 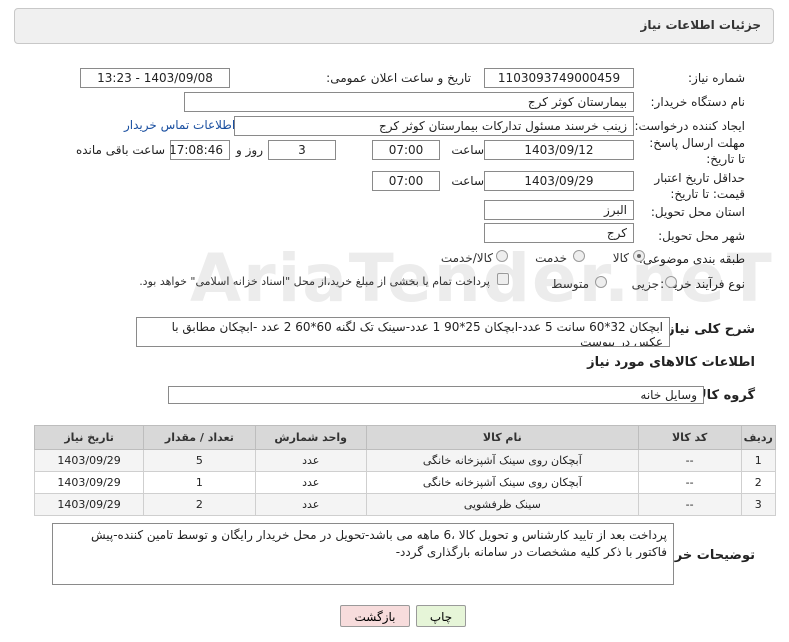 I want to click on col-item-code: کد کالا, so click(x=689, y=437).